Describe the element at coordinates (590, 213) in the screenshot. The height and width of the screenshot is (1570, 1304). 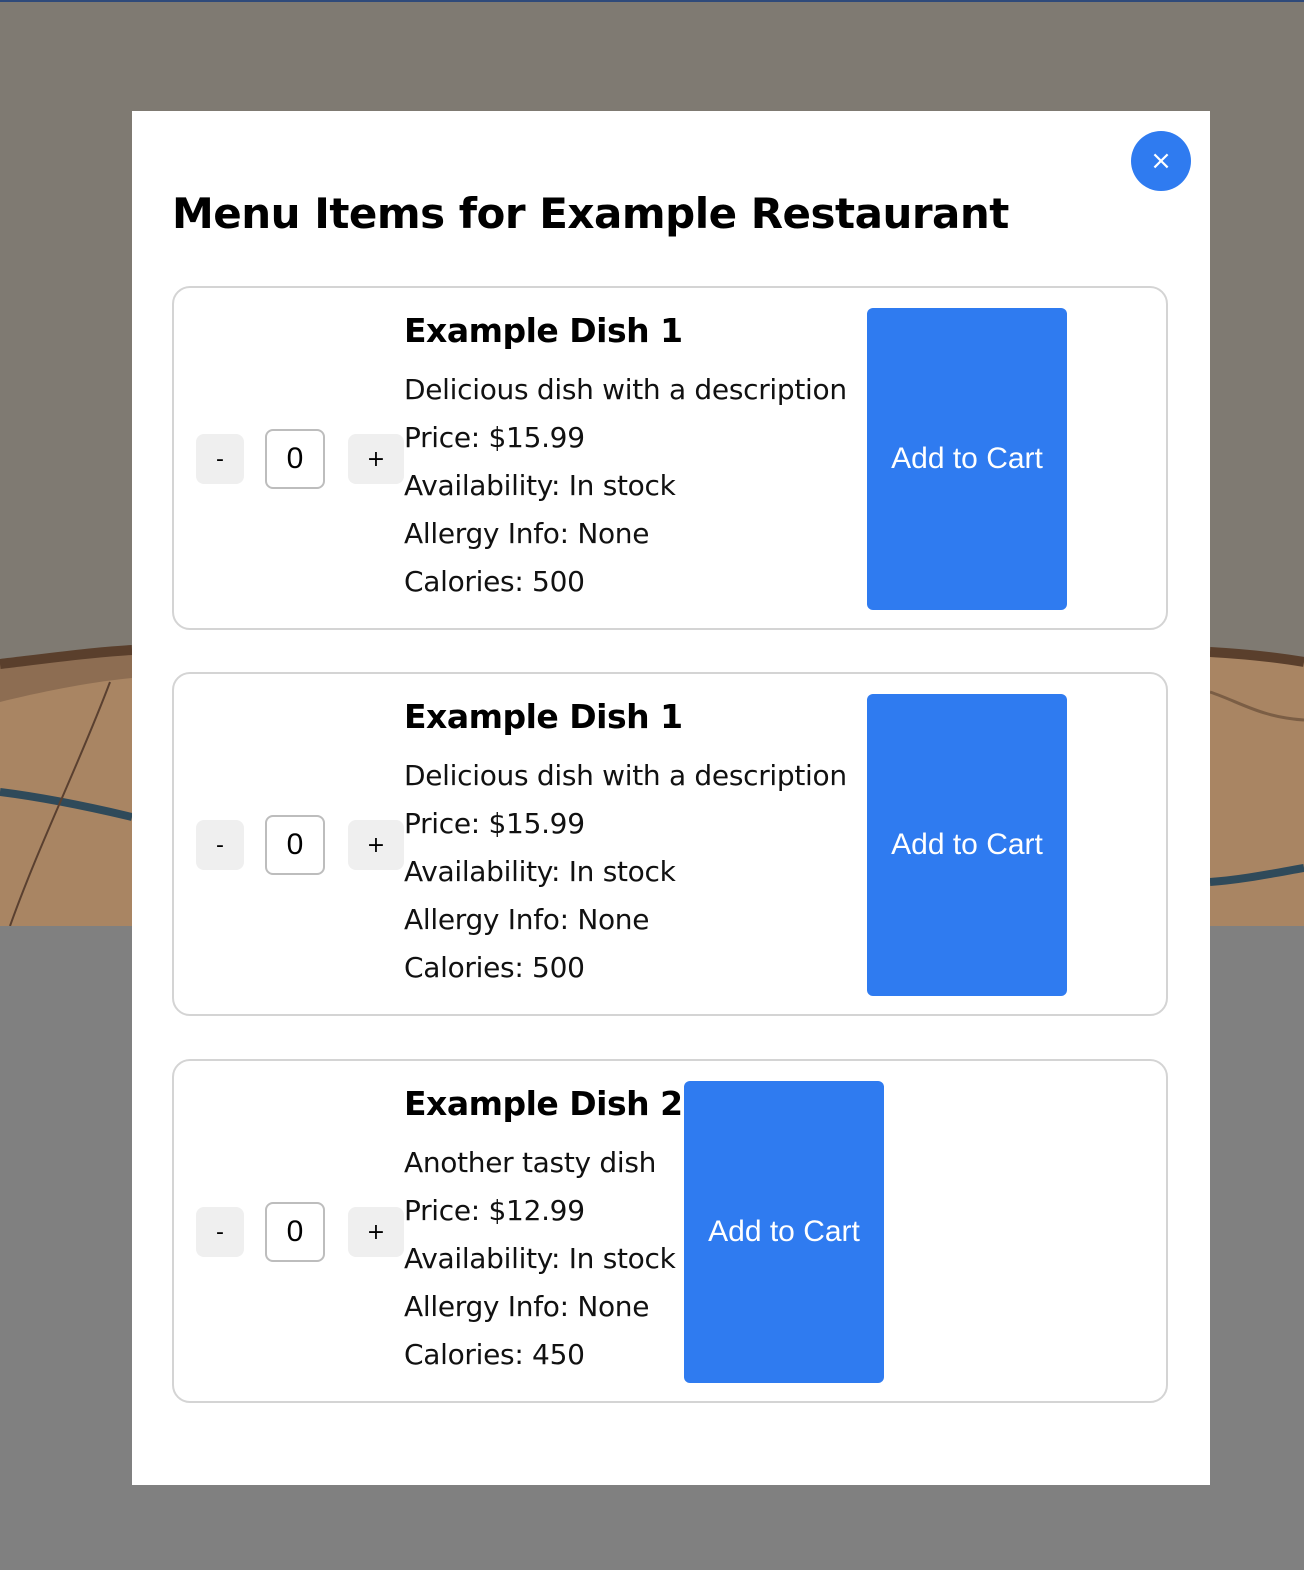
I see `modal-title: Menu Items for Example Restaurant` at that location.